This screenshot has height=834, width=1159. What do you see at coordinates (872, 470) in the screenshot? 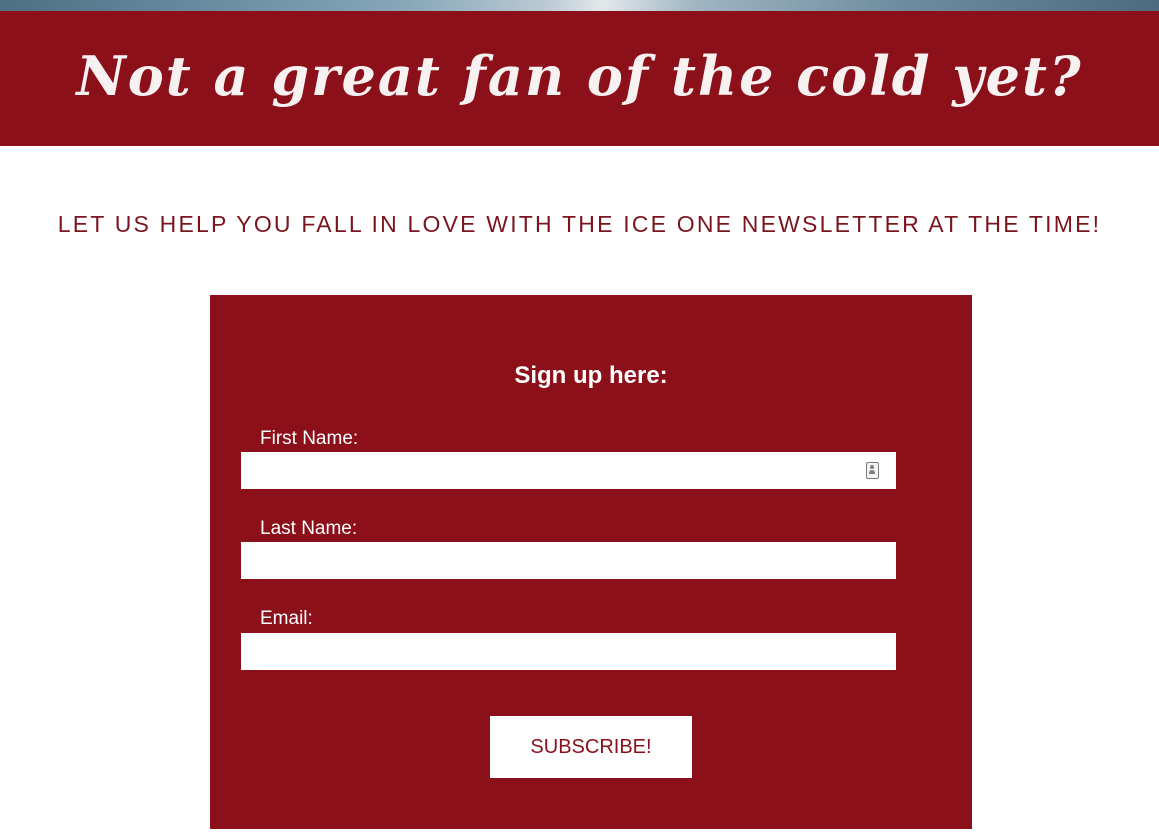
I see `contact-card-icon` at bounding box center [872, 470].